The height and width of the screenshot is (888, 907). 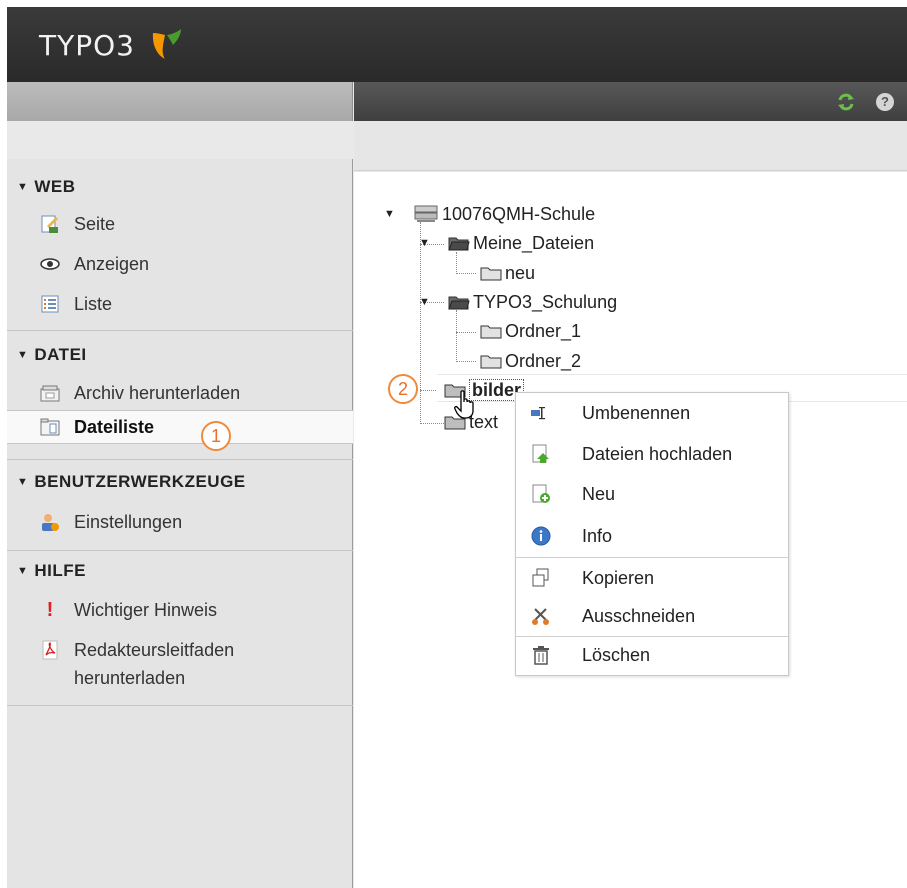 I want to click on tree-node-label: 10076QMH-Schule, so click(x=519, y=214).